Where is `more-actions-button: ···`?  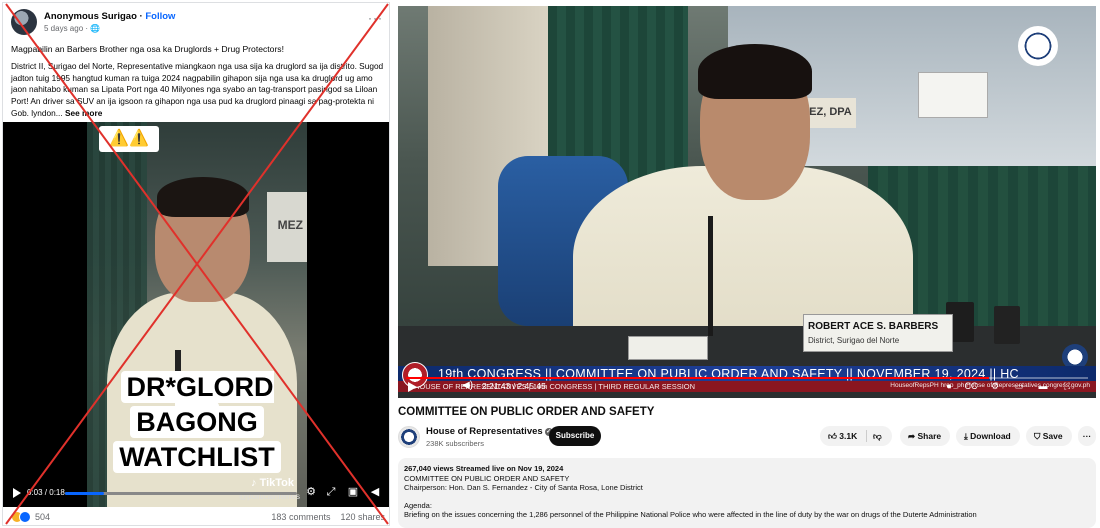
more-actions-button: ··· is located at coordinates (1087, 436).